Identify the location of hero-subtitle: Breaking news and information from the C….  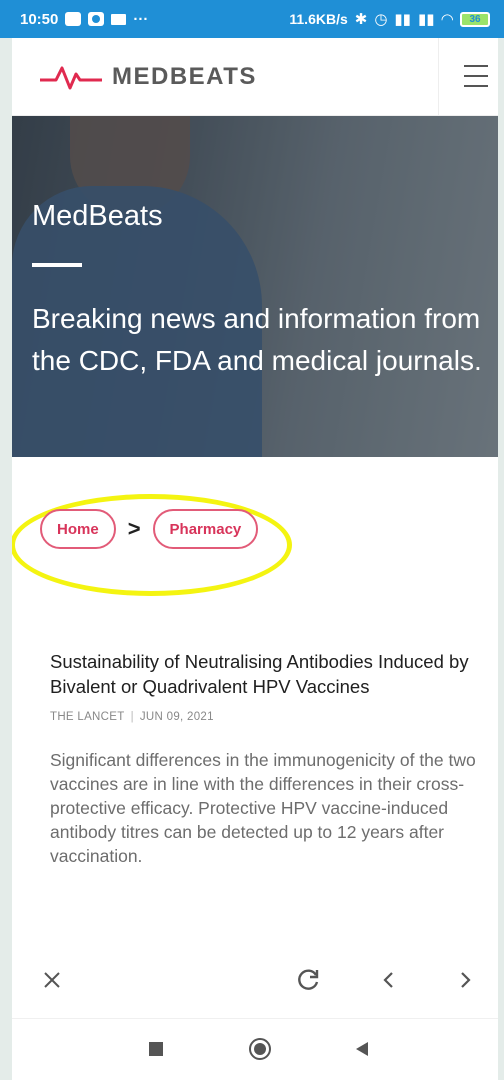
(257, 339).